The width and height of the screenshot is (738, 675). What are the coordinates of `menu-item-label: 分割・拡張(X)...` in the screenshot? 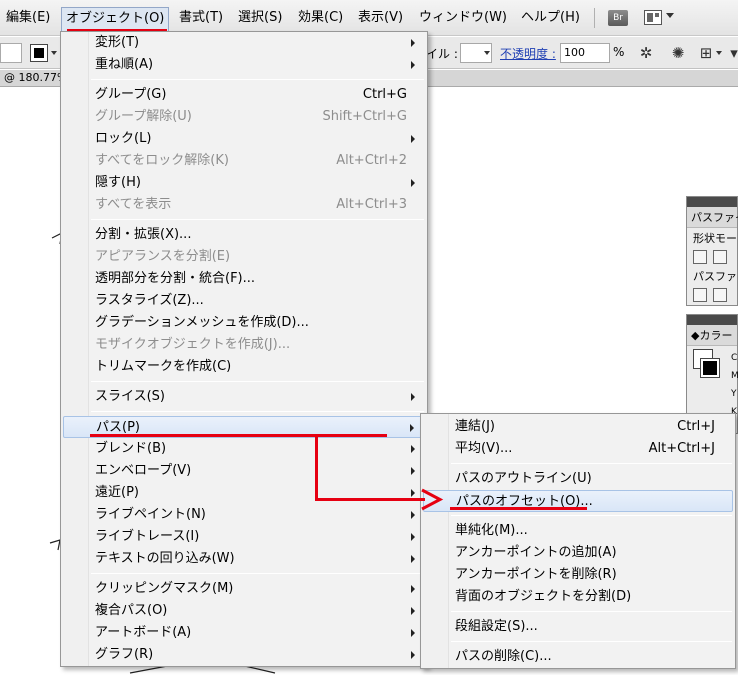 It's located at (143, 234).